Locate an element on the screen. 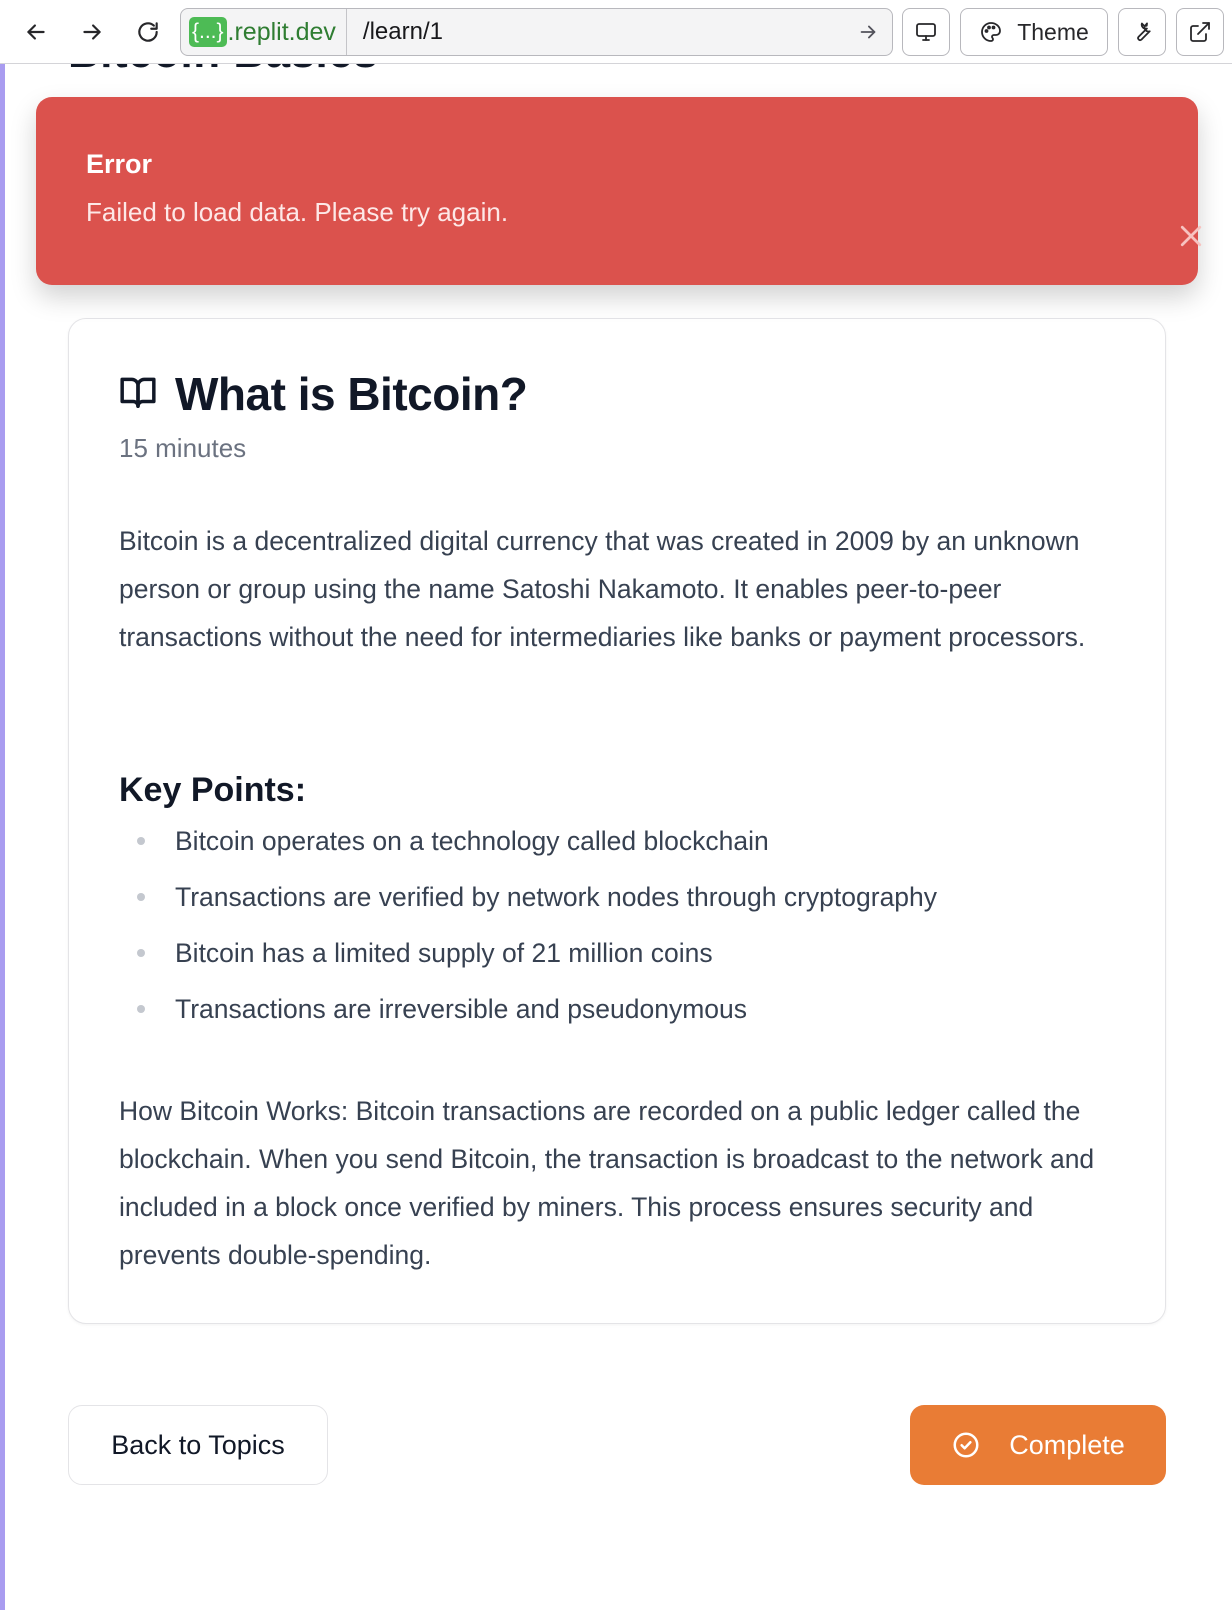 This screenshot has height=1610, width=1232. url-host: {...} .replit.dev is located at coordinates (264, 32).